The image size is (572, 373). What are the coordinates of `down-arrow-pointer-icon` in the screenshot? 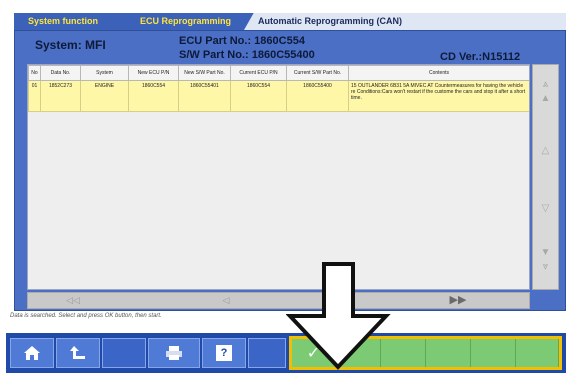 It's located at (338, 316).